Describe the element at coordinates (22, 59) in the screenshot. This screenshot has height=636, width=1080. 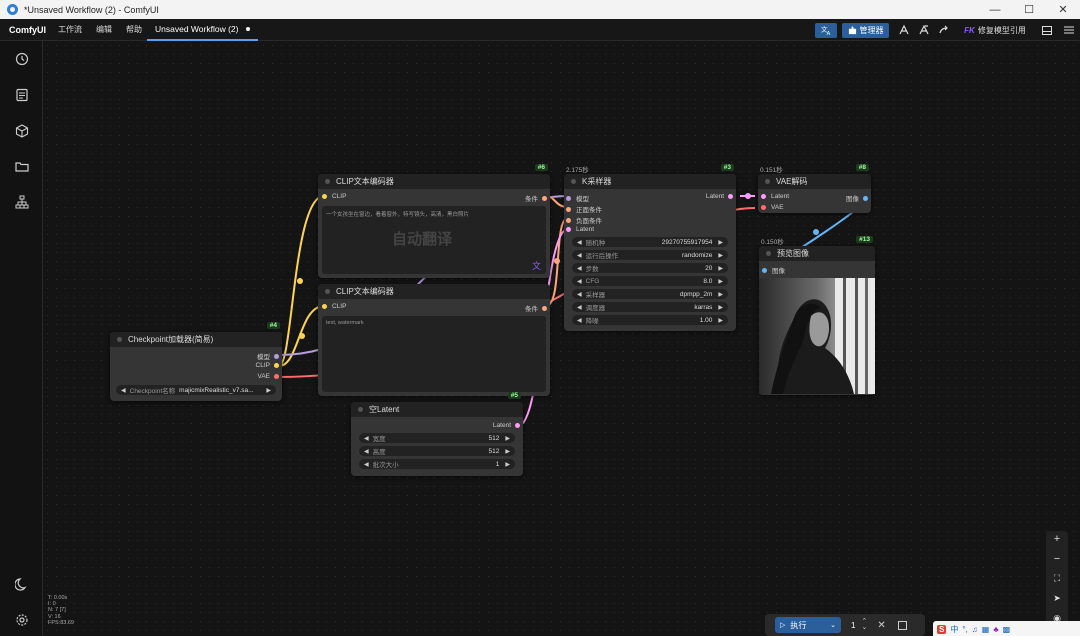
I see `history-icon` at that location.